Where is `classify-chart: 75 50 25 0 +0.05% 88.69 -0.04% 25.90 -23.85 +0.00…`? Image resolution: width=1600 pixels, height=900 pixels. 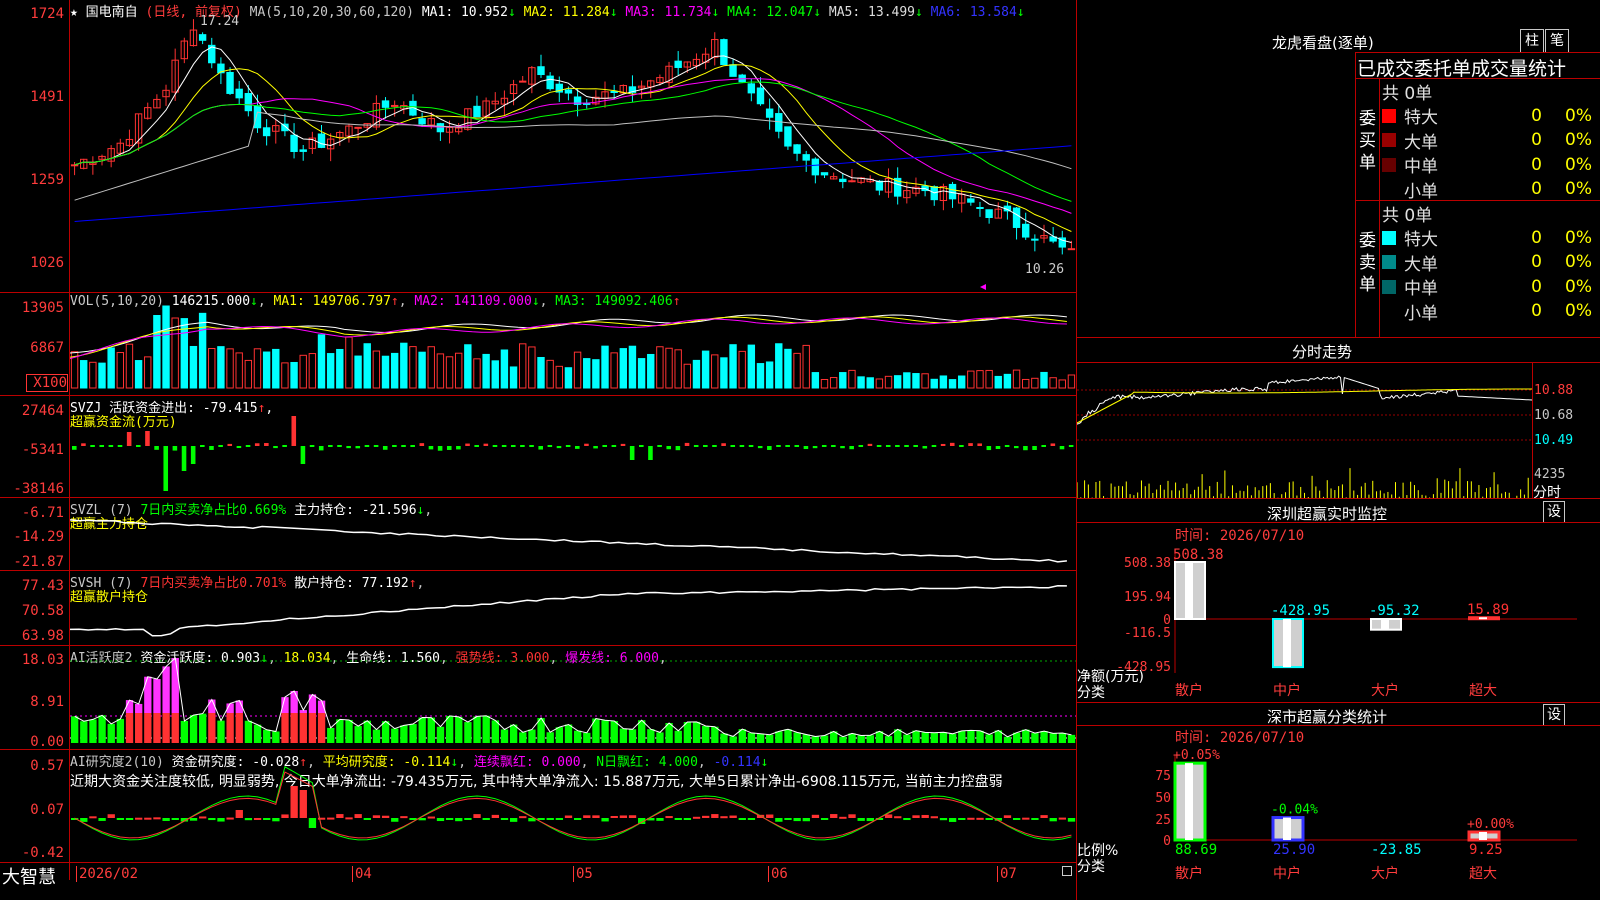 classify-chart: 75 50 25 0 +0.05% 88.69 -0.04% 25.90 -23.85 +0.00… is located at coordinates (1338, 813).